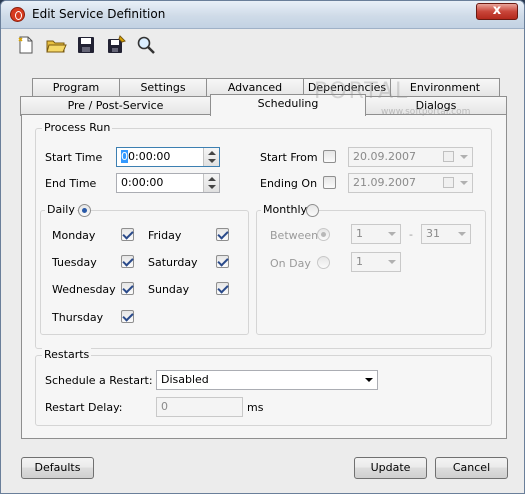  I want to click on on-day-radio, so click(323, 262).